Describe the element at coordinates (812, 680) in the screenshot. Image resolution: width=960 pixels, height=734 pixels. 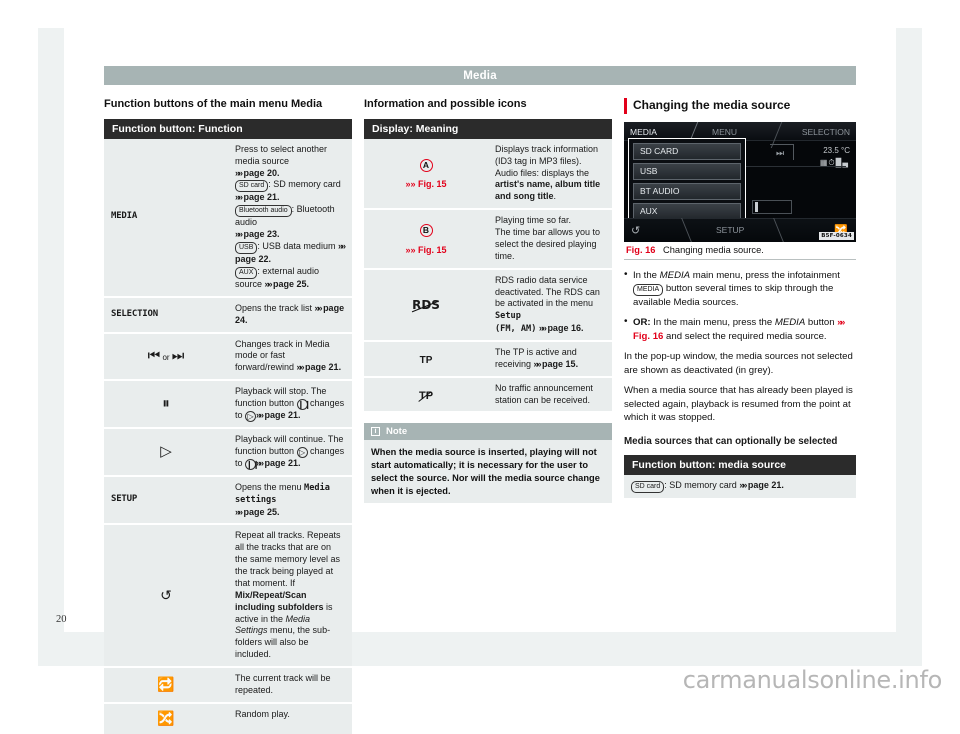
I see `site-watermark: carmanualsonline.info` at that location.